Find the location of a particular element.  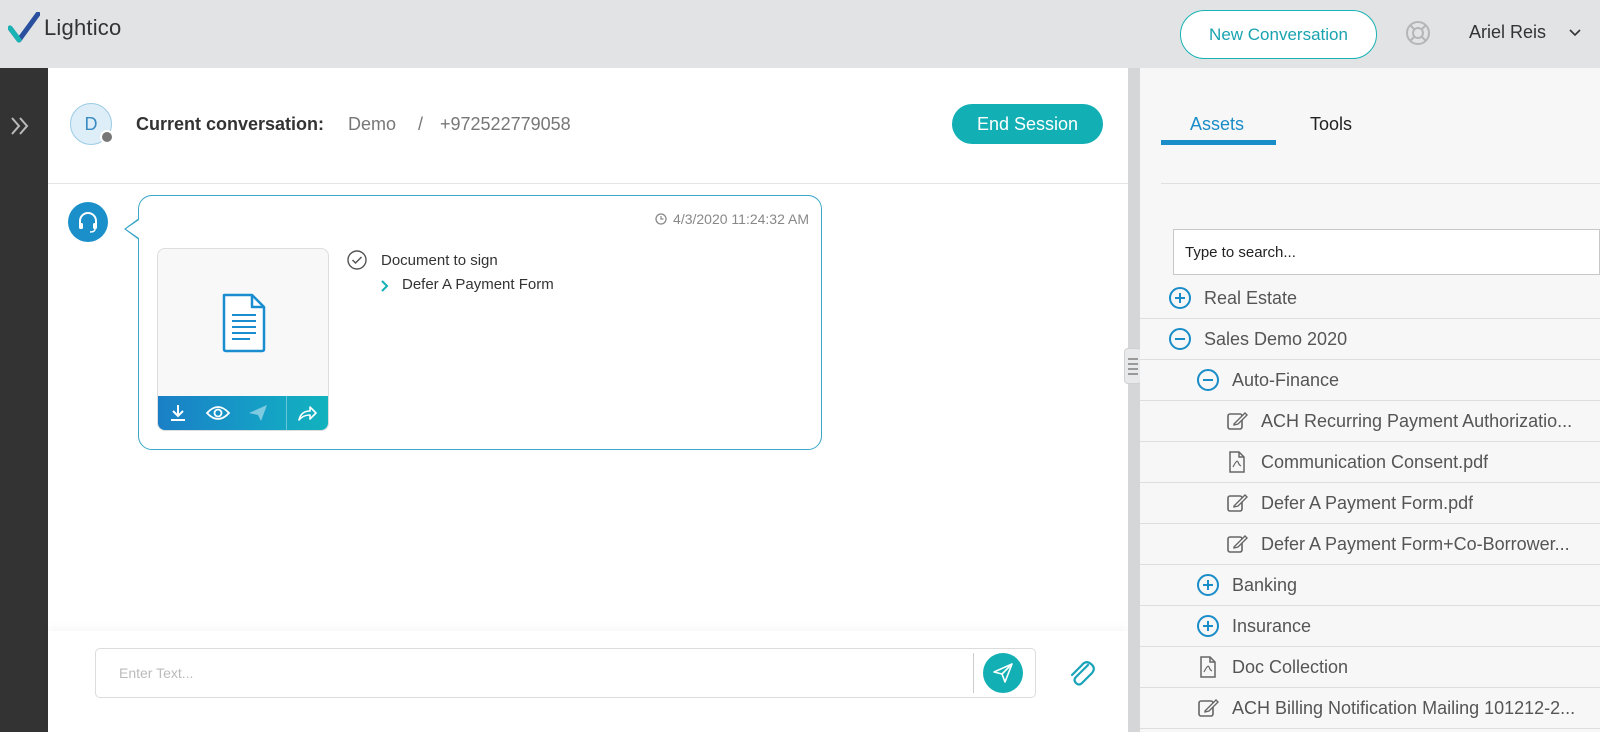

tree-item-label: Banking is located at coordinates (1265, 584).